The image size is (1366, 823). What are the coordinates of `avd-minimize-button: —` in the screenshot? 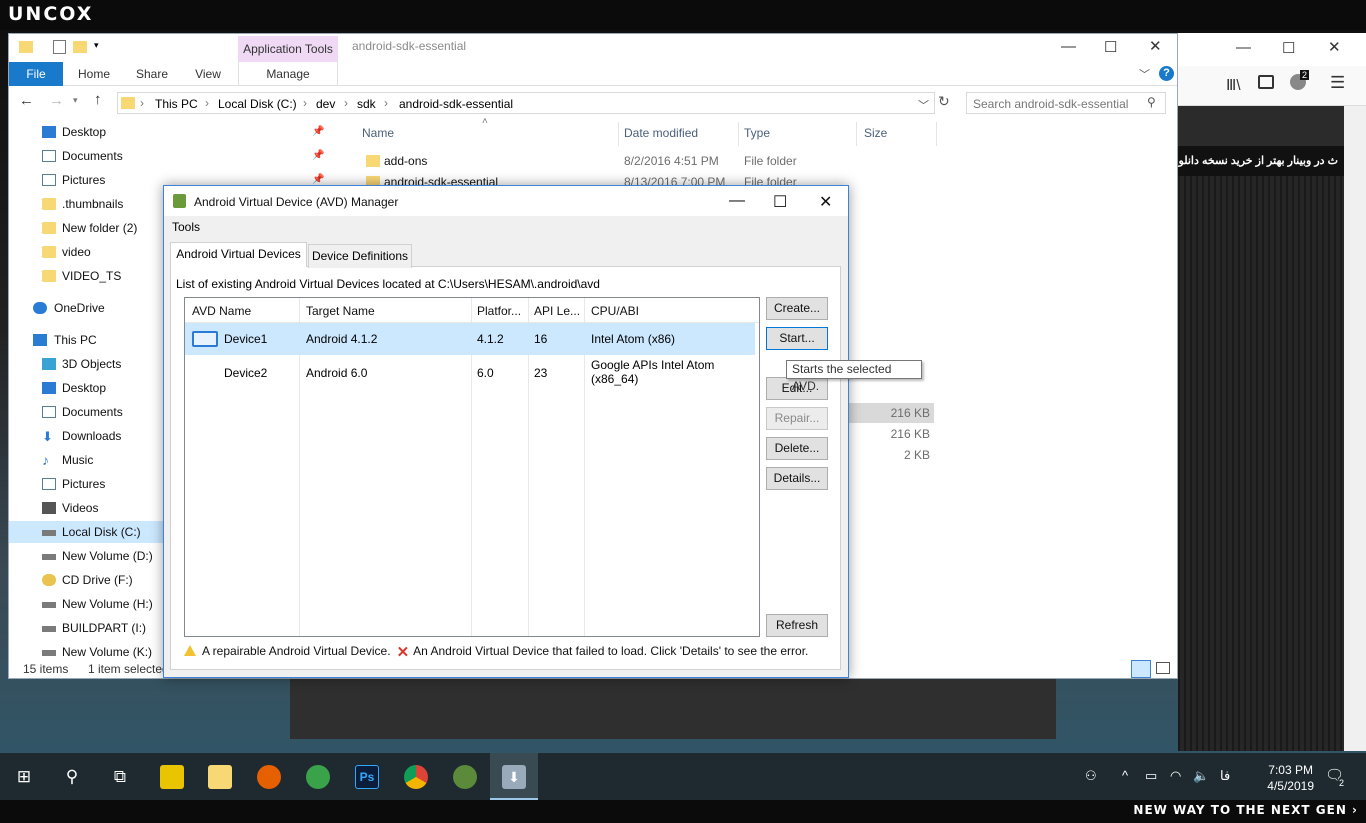 It's located at (737, 201).